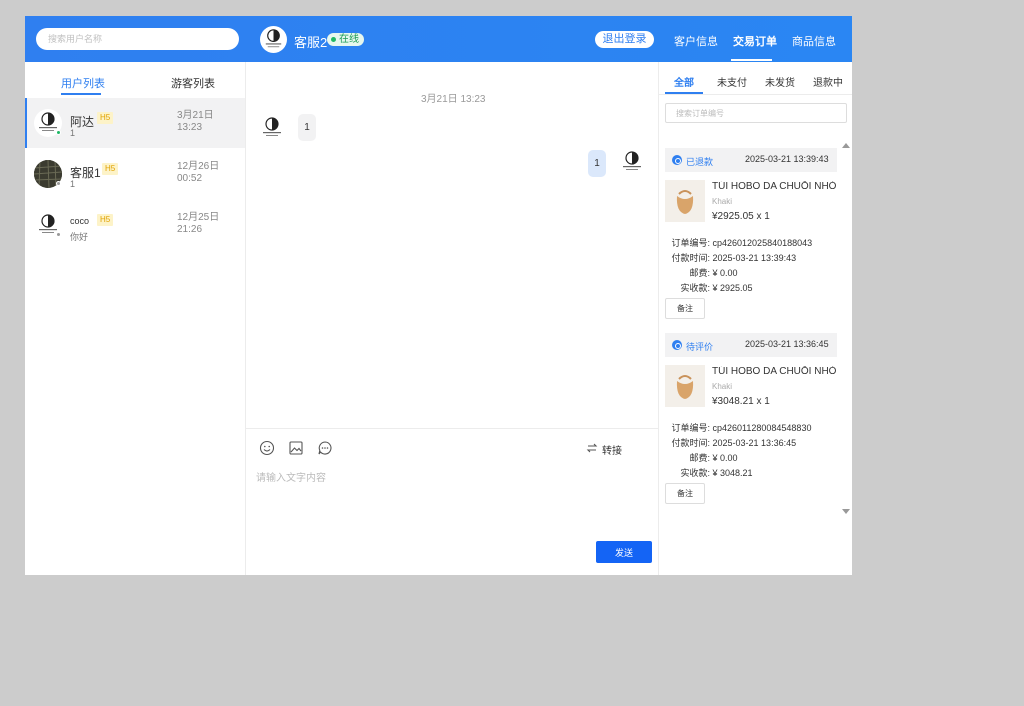 The height and width of the screenshot is (706, 1024). I want to click on top-header: 客服2 在线 退出登录 客户信息 交易订单 商品信息, so click(438, 39).